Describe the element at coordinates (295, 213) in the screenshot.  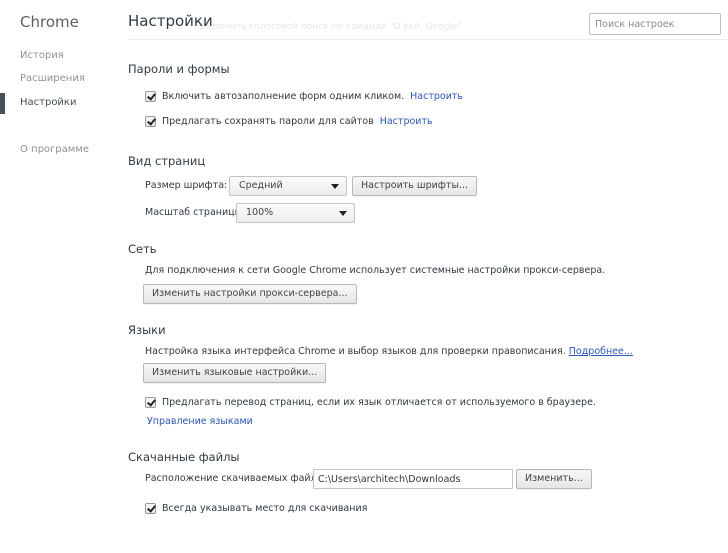
I see `page-zoom-select: 100%` at that location.